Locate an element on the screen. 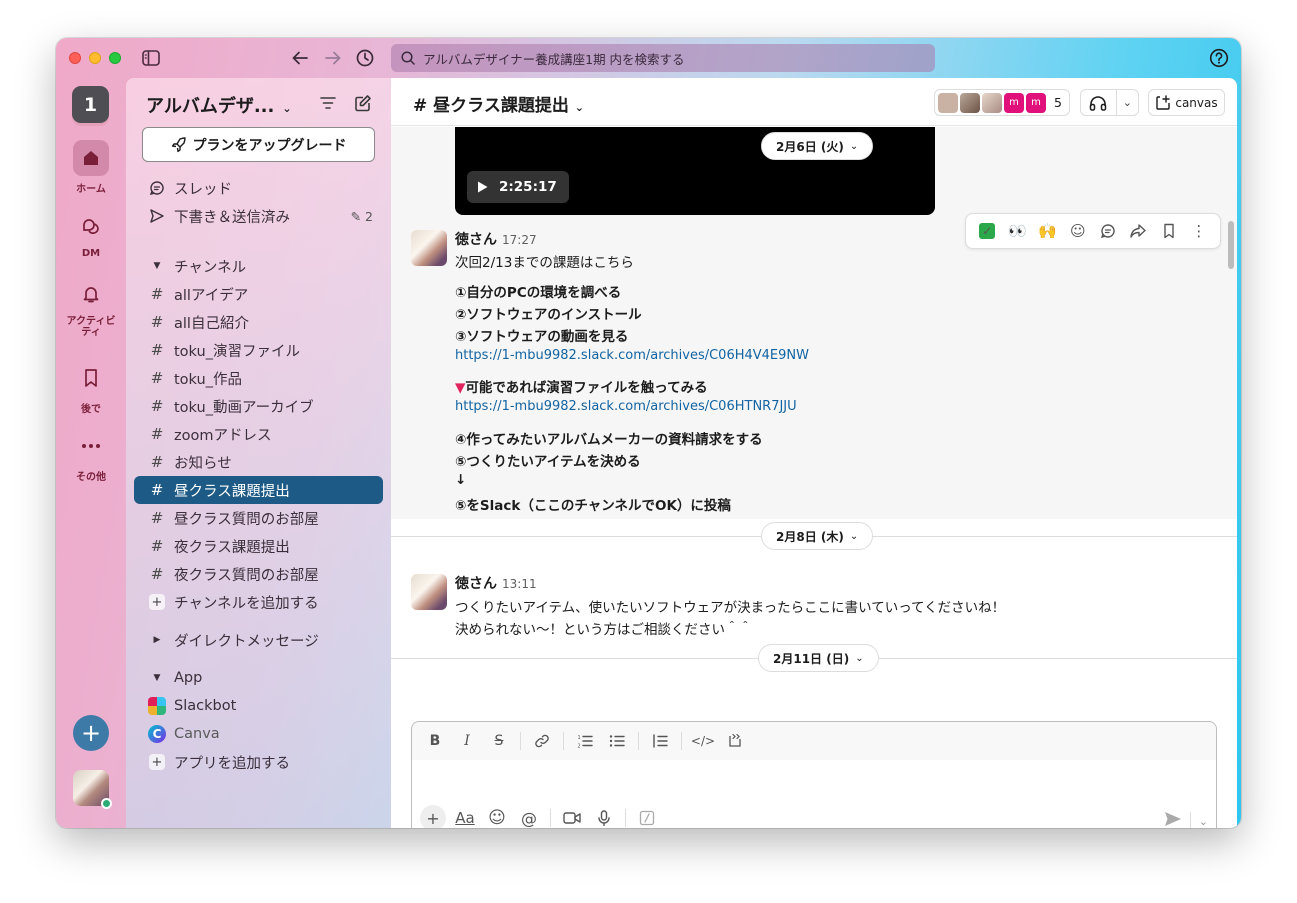  add-reaction-icon: ☺ is located at coordinates (1078, 231).